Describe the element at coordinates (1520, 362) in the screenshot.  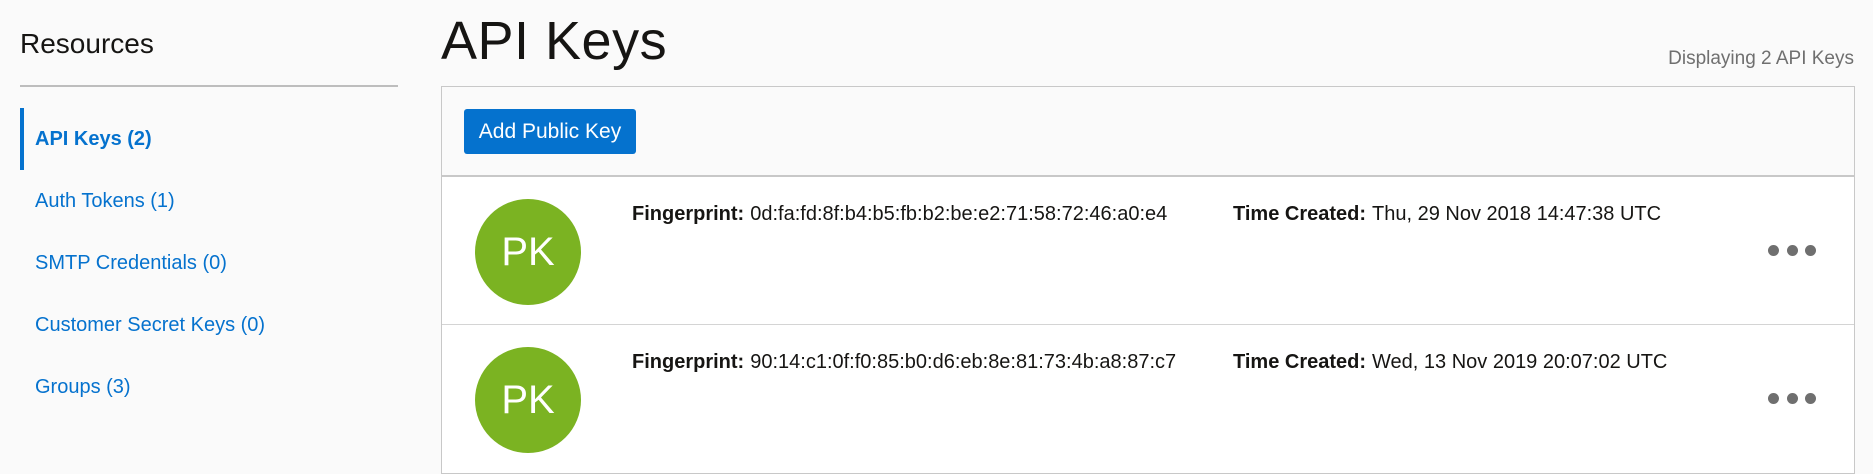
I see `time-created-value: Wed, 13 Nov 2019 20:07:02 UTC` at that location.